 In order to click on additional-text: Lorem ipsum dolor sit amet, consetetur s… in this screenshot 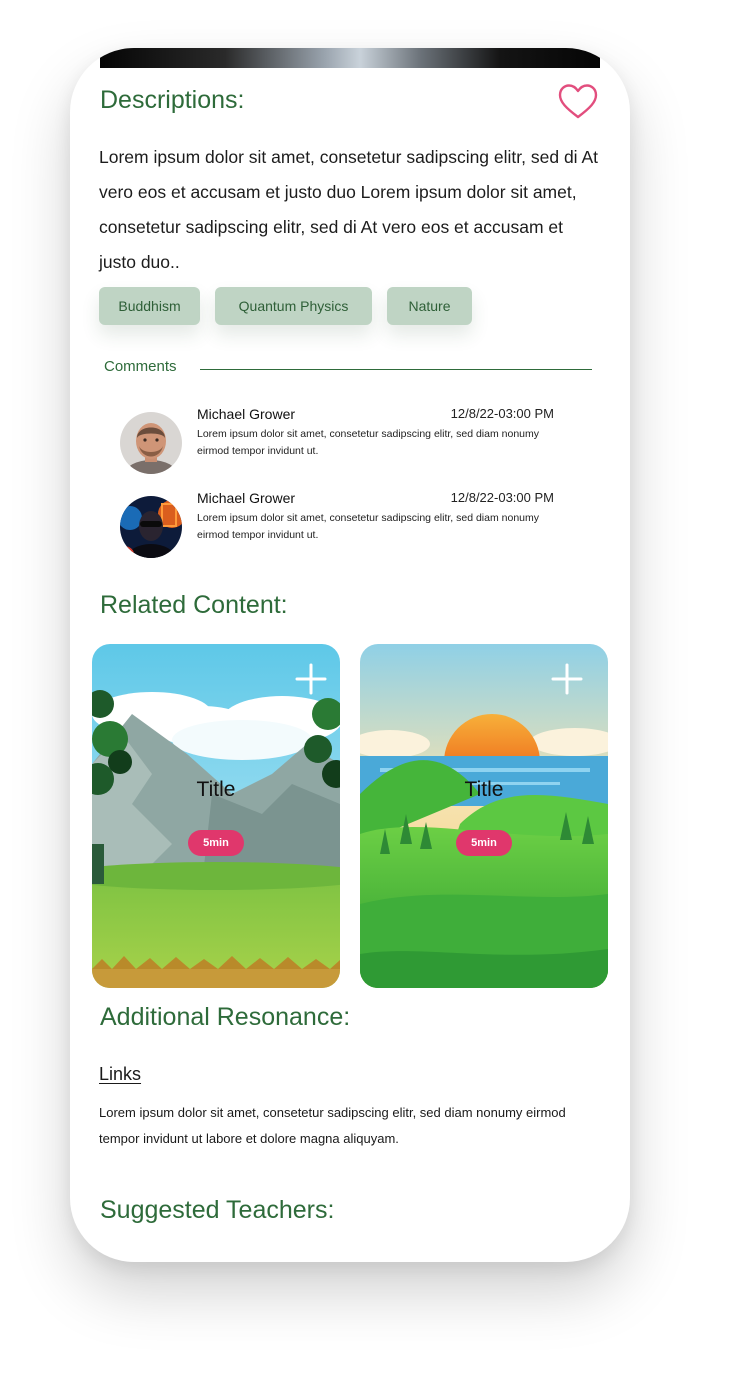, I will do `click(332, 1125)`.